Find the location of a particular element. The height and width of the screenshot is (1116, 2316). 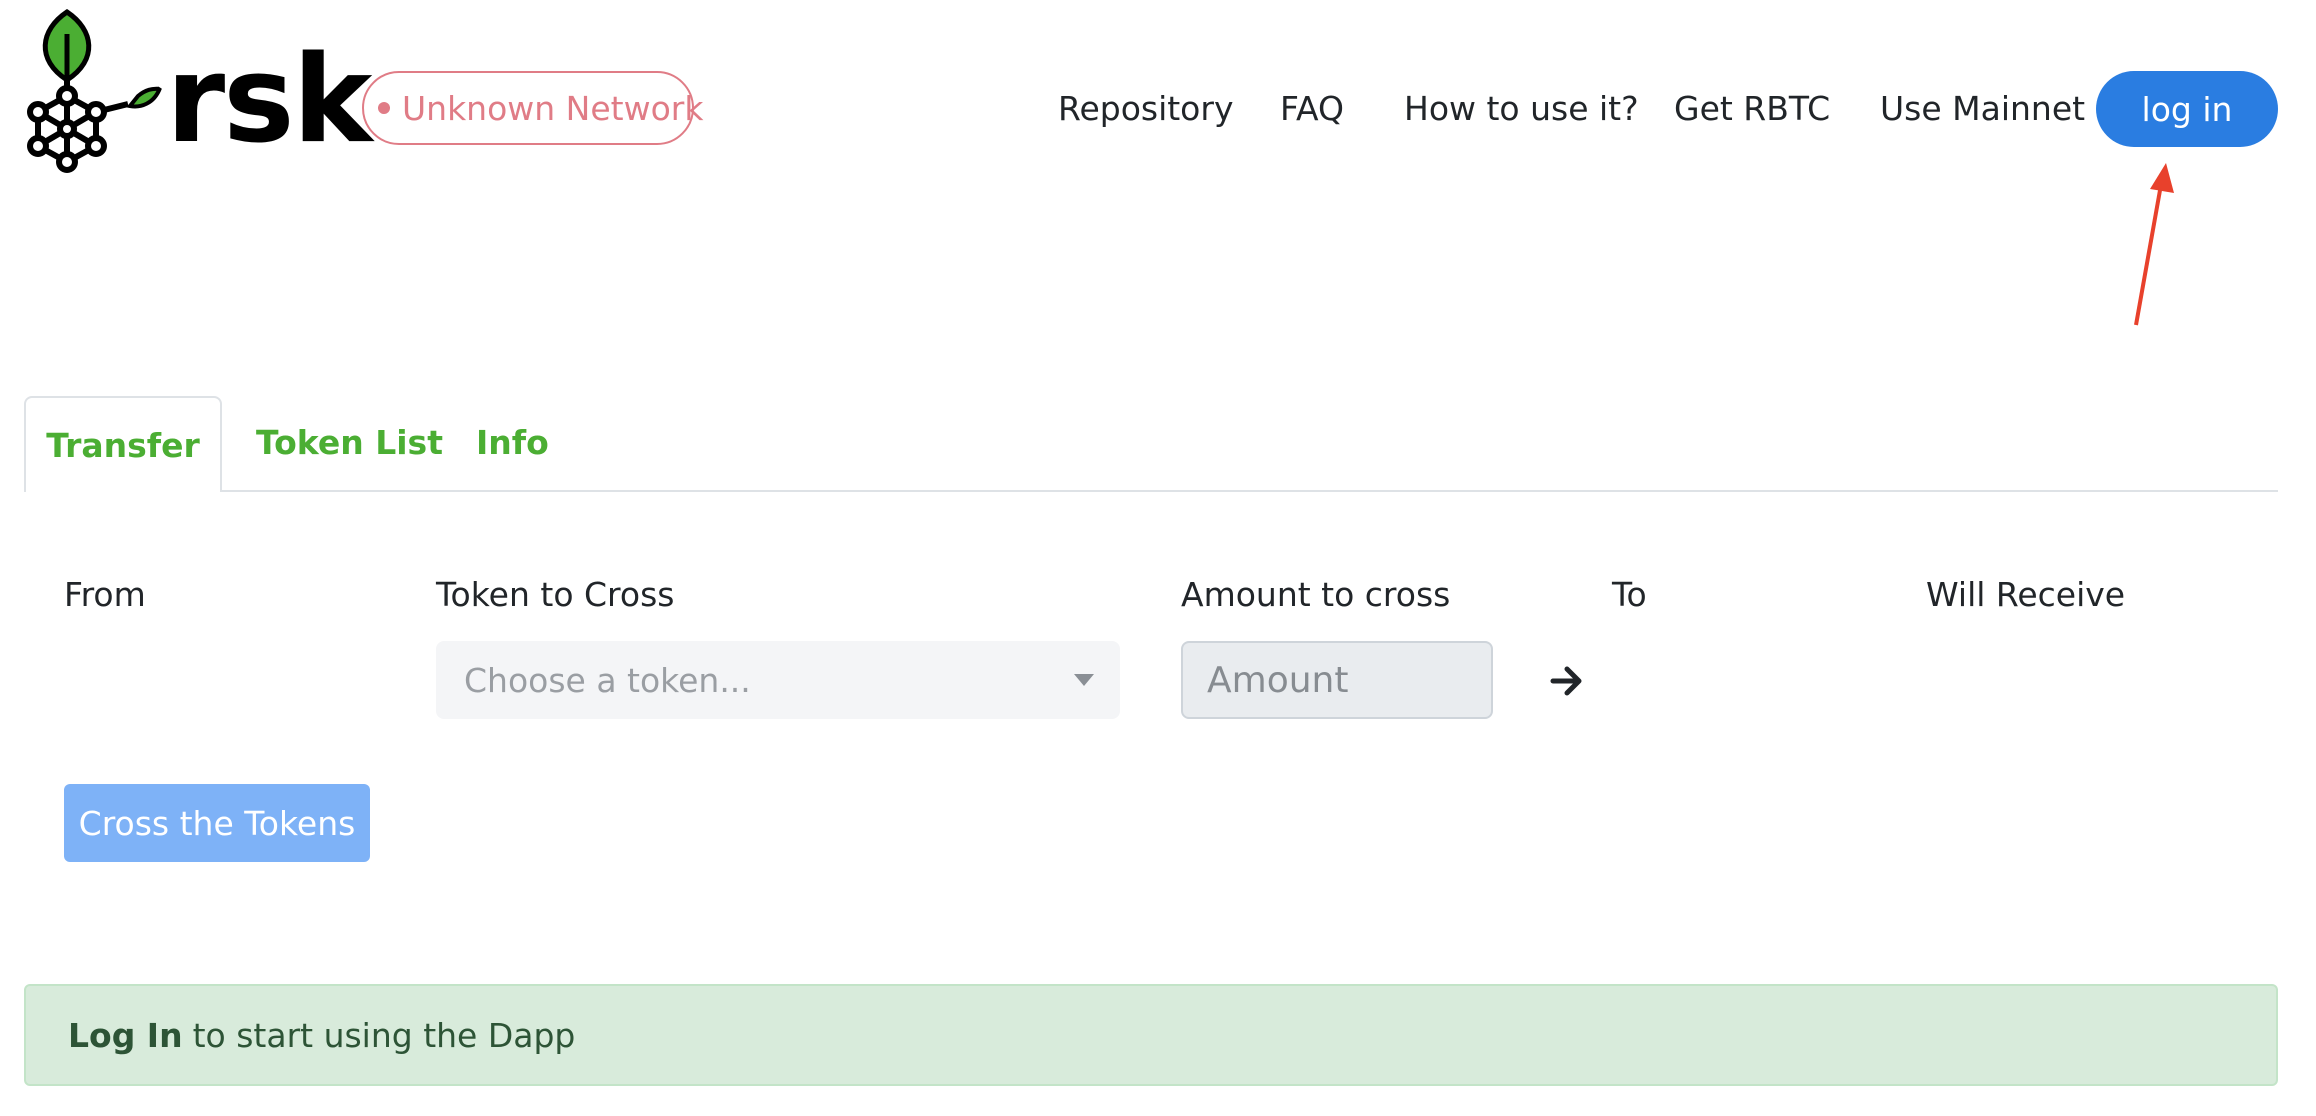

nav-link-get-rbtc: Get RBTC is located at coordinates (1752, 109).